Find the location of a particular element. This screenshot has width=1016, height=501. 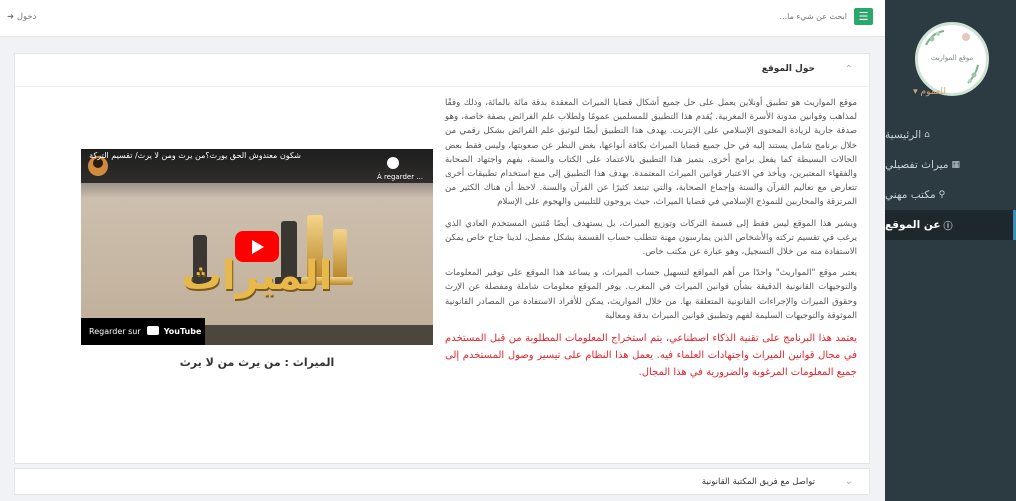

youtube-wordmark: YouTube is located at coordinates (182, 331).